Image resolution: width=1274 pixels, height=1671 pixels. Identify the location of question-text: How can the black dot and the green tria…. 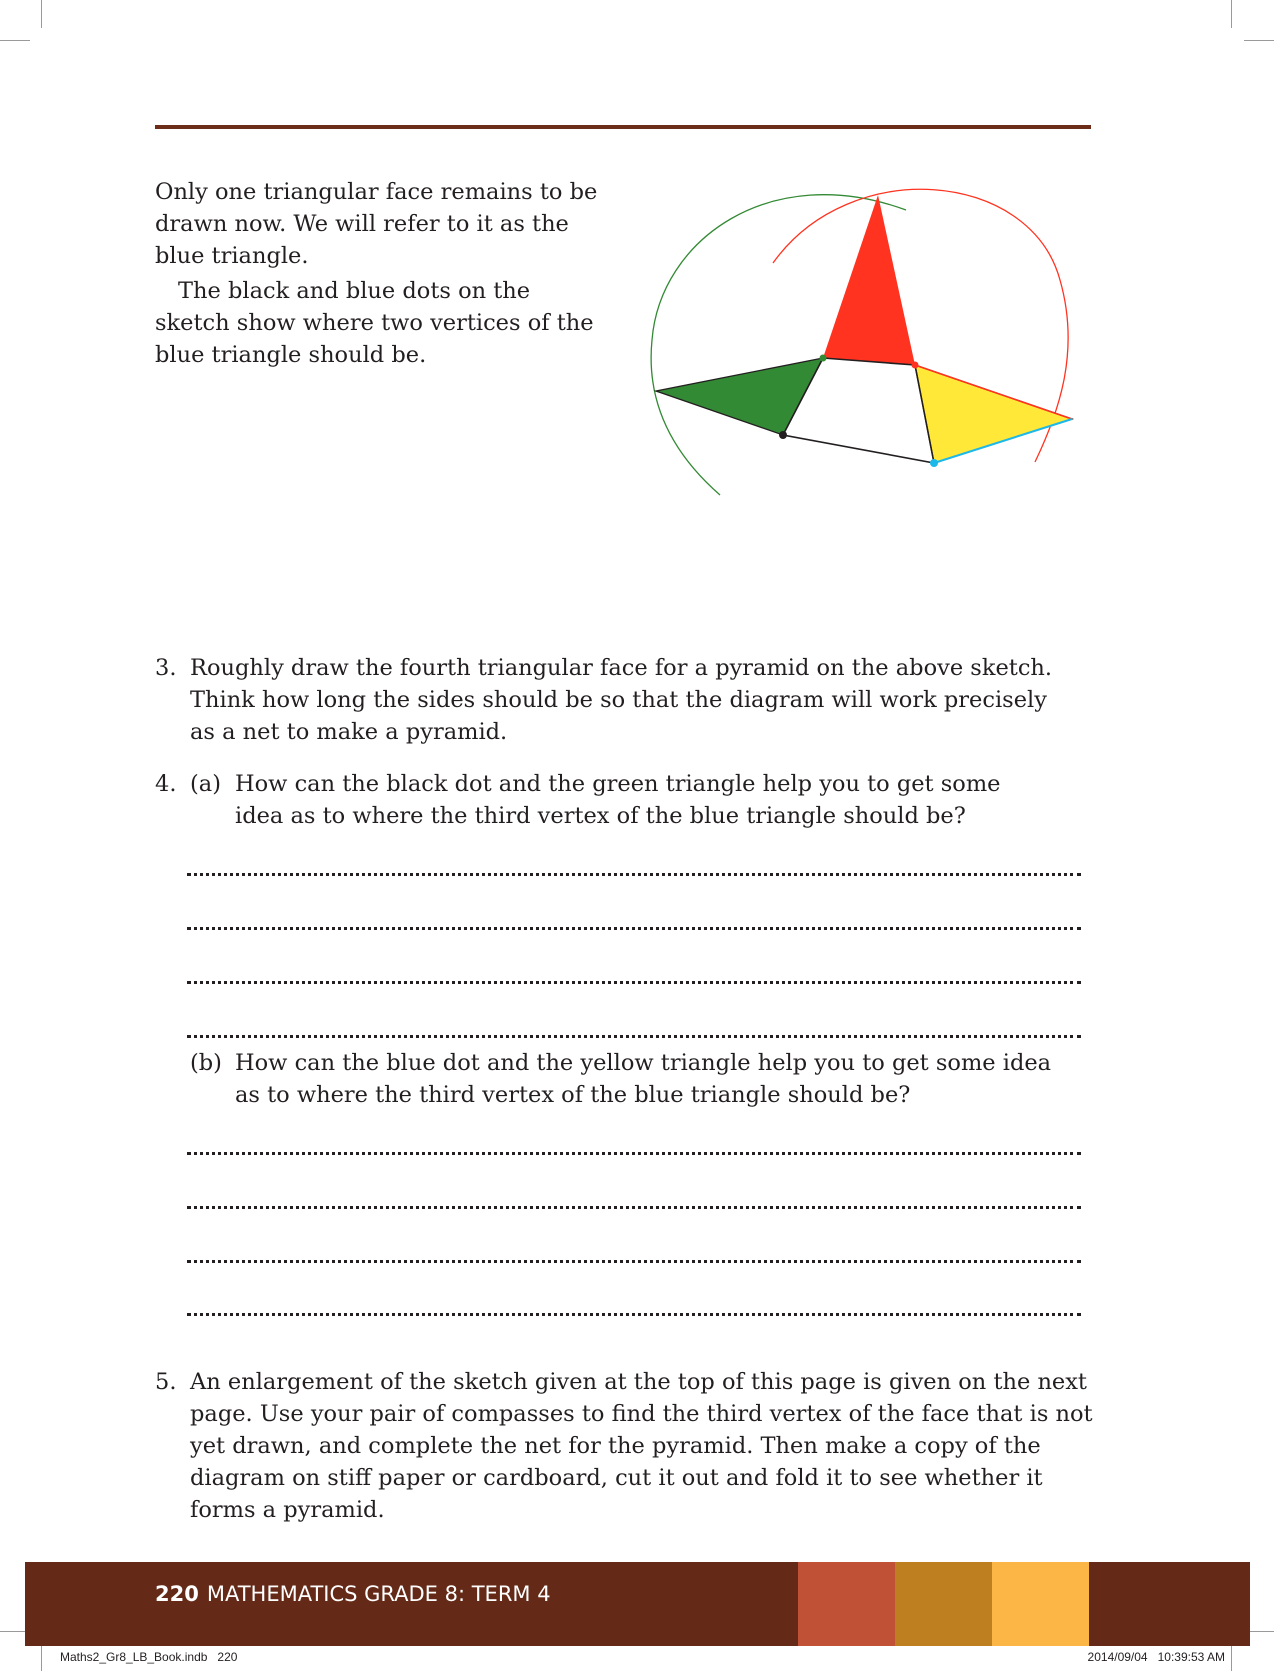
(618, 800).